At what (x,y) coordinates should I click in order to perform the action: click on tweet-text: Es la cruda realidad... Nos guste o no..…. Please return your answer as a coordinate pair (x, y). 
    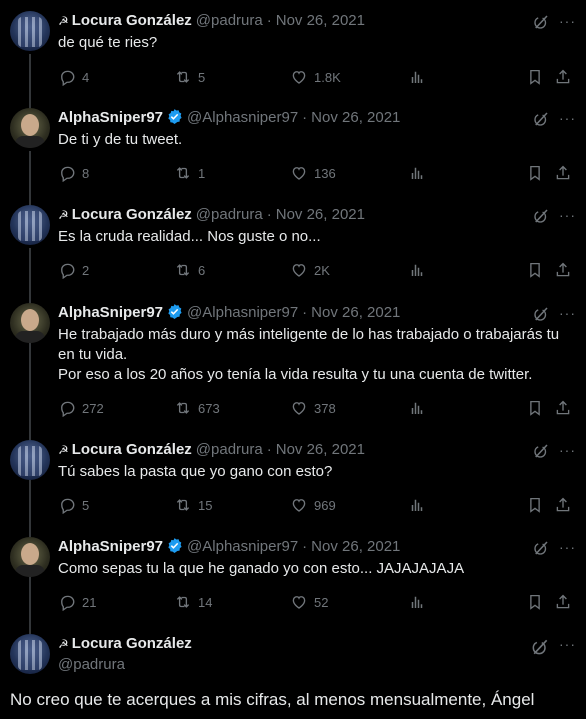
    Looking at the image, I should click on (189, 236).